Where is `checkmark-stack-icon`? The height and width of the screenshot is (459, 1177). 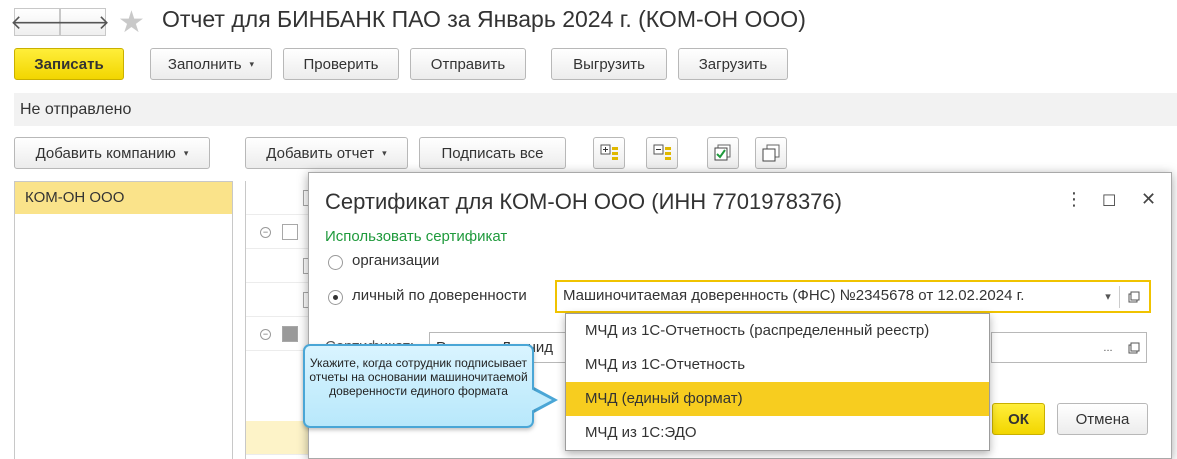 checkmark-stack-icon is located at coordinates (722, 152).